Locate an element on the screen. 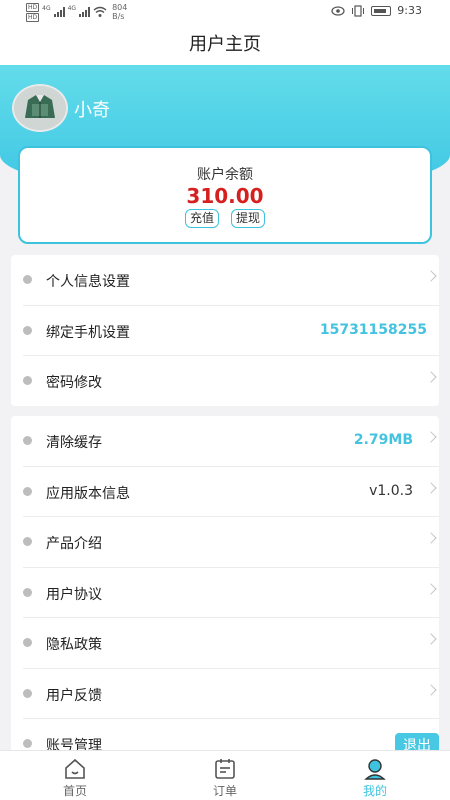  row-user-feedback: 用户反馈 is located at coordinates (231, 694).